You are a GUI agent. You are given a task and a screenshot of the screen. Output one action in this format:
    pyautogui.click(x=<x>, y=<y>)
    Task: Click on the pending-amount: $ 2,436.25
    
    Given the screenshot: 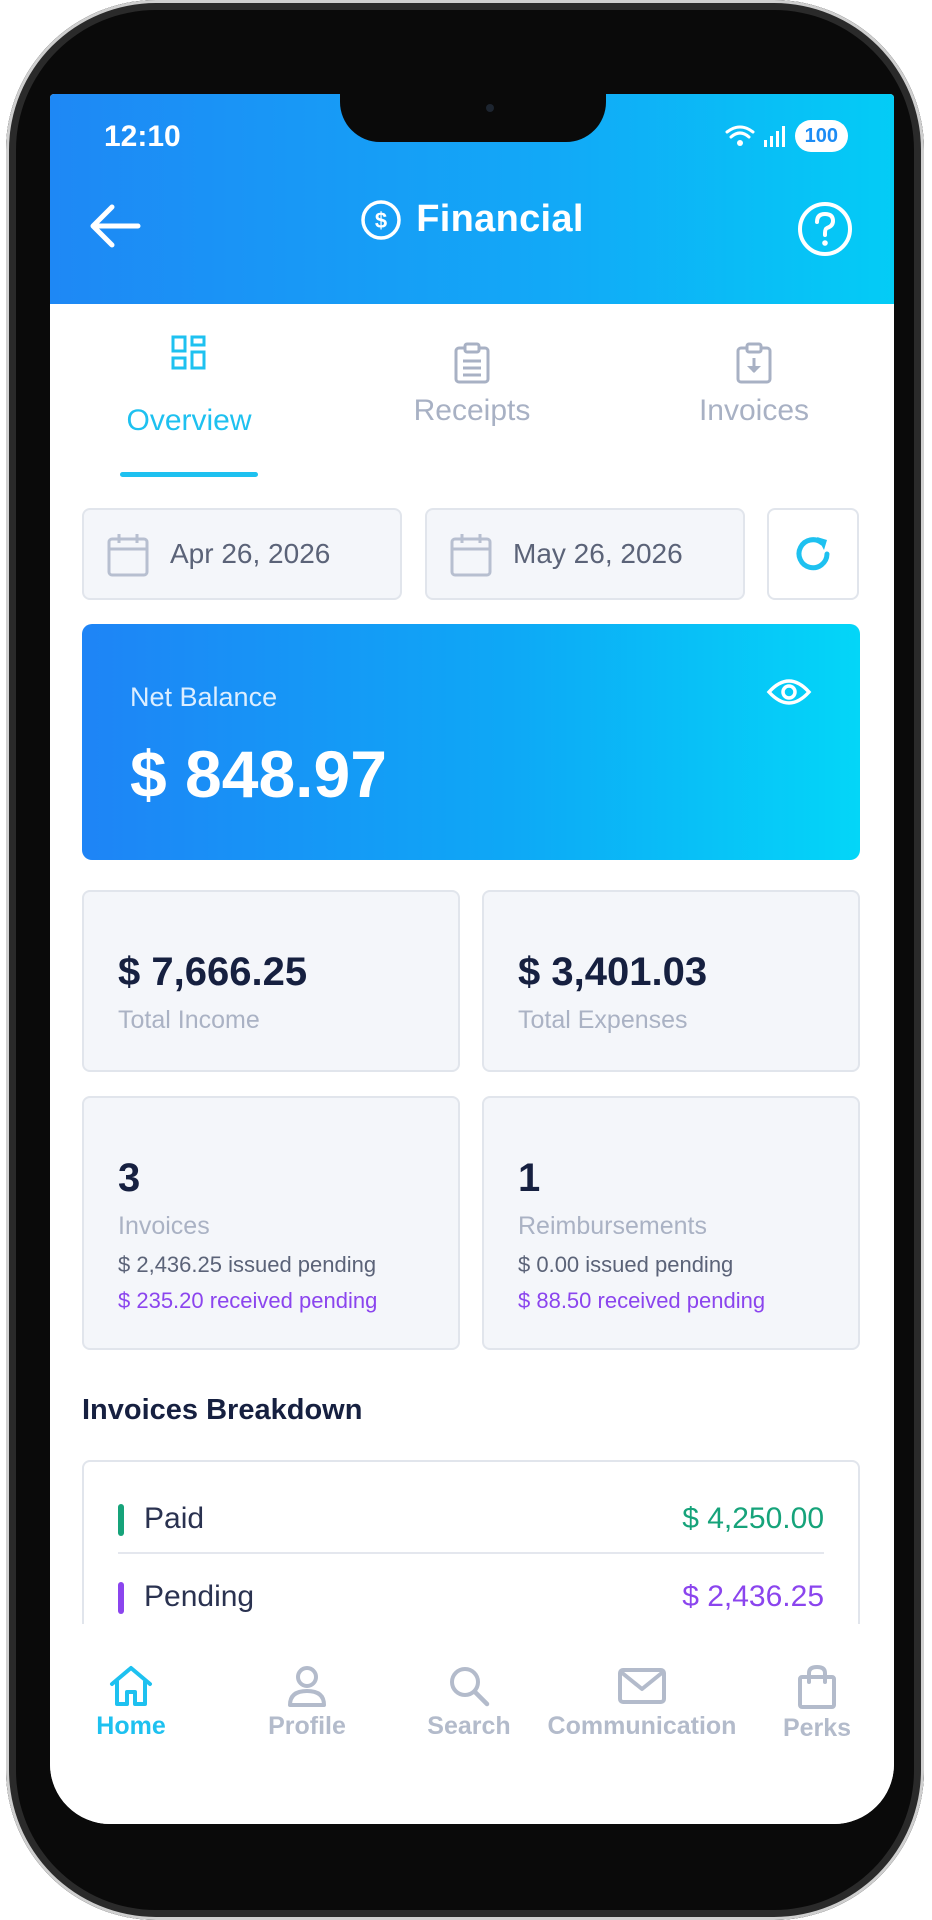 What is the action you would take?
    pyautogui.click(x=753, y=1596)
    